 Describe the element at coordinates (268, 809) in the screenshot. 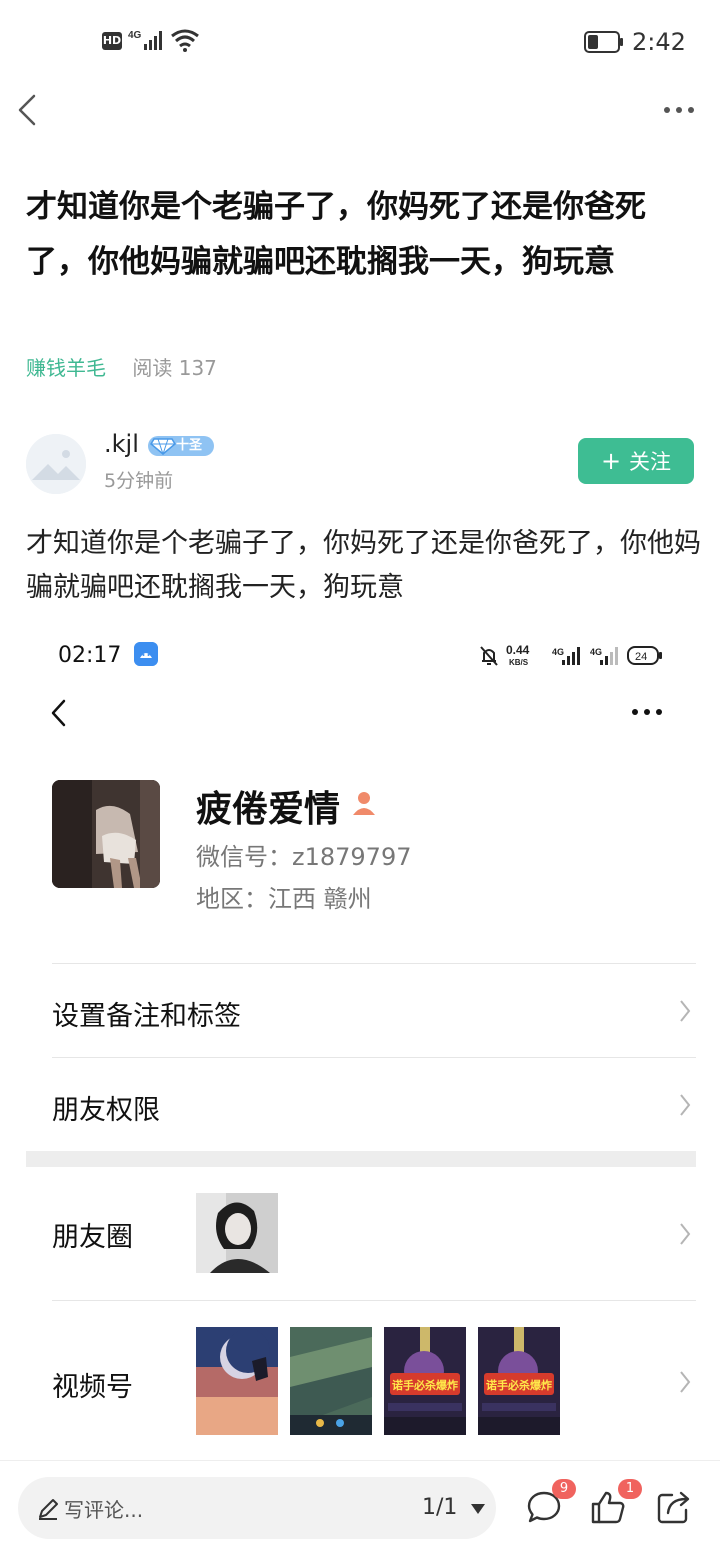

I see `profile-name: 疲倦爱情` at that location.